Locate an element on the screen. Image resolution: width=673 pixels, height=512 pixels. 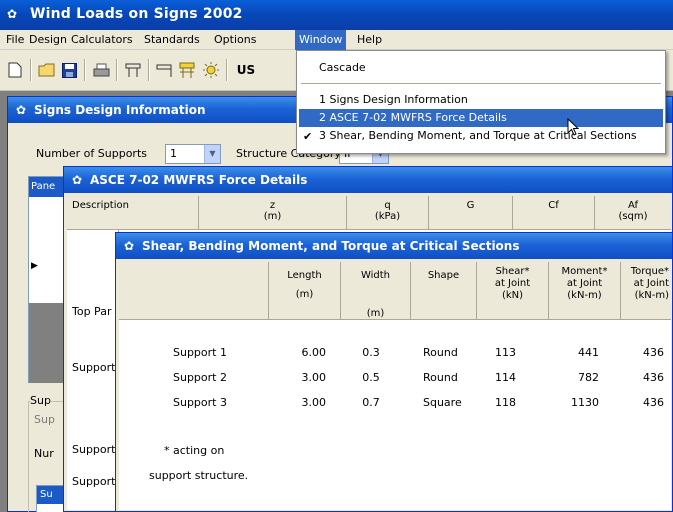
luminaire-icon is located at coordinates (211, 70).